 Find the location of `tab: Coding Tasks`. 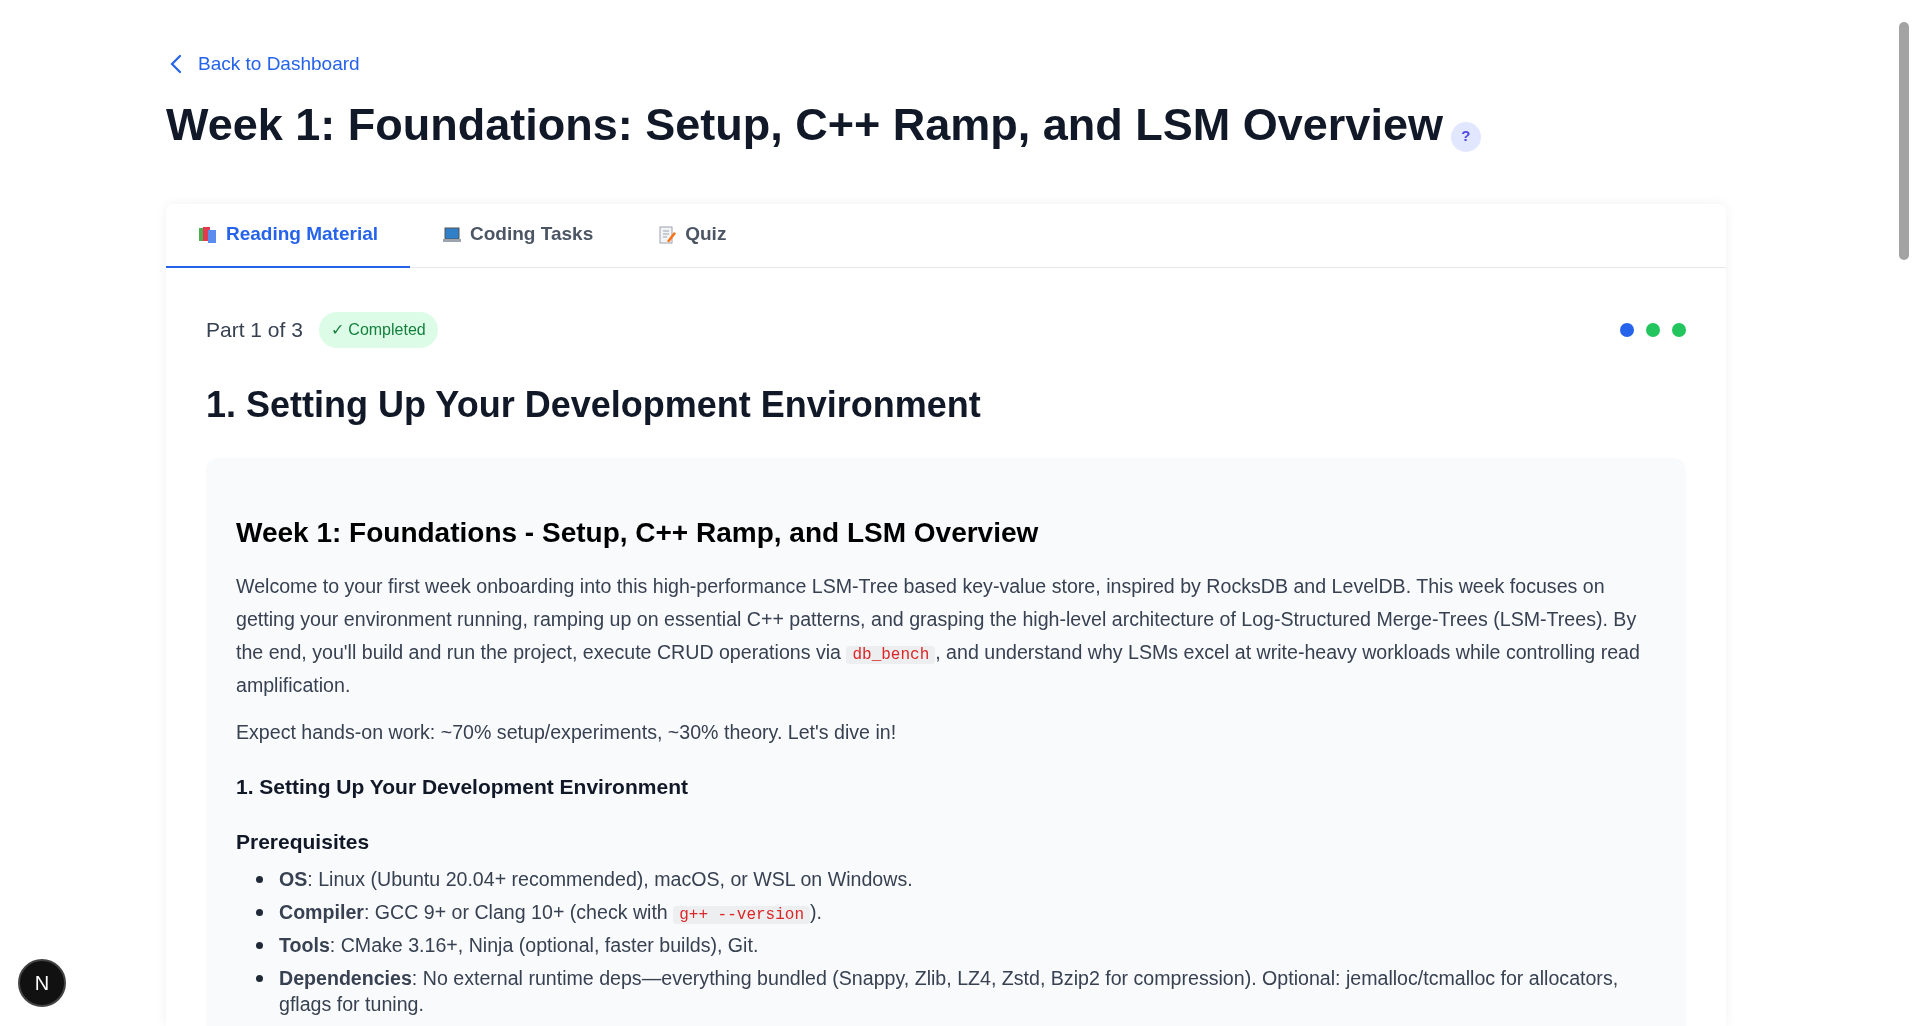

tab: Coding Tasks is located at coordinates (518, 235).